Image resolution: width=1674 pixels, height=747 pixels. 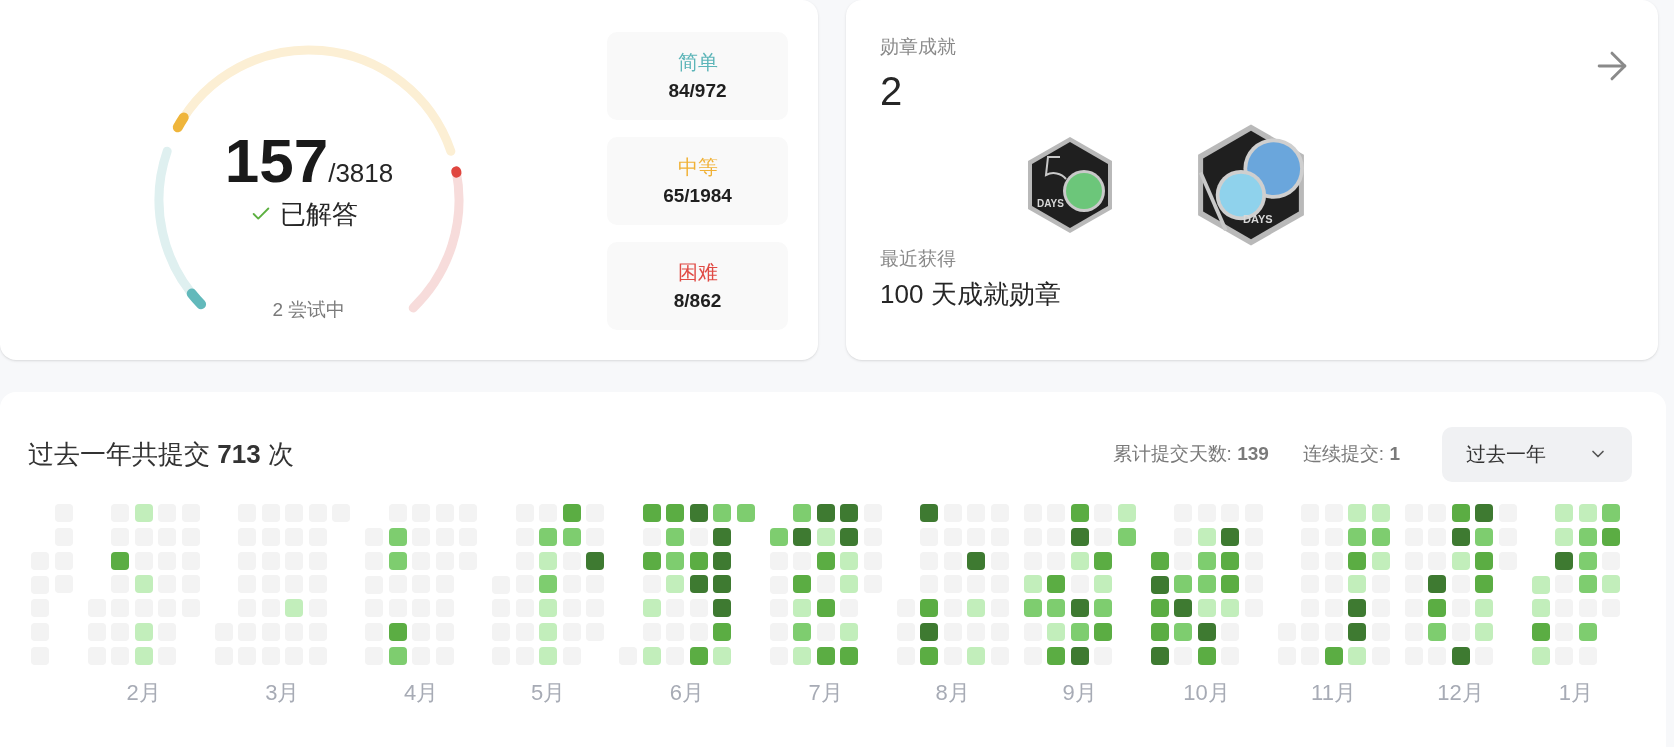 I want to click on month-label: 7月, so click(x=825, y=693).